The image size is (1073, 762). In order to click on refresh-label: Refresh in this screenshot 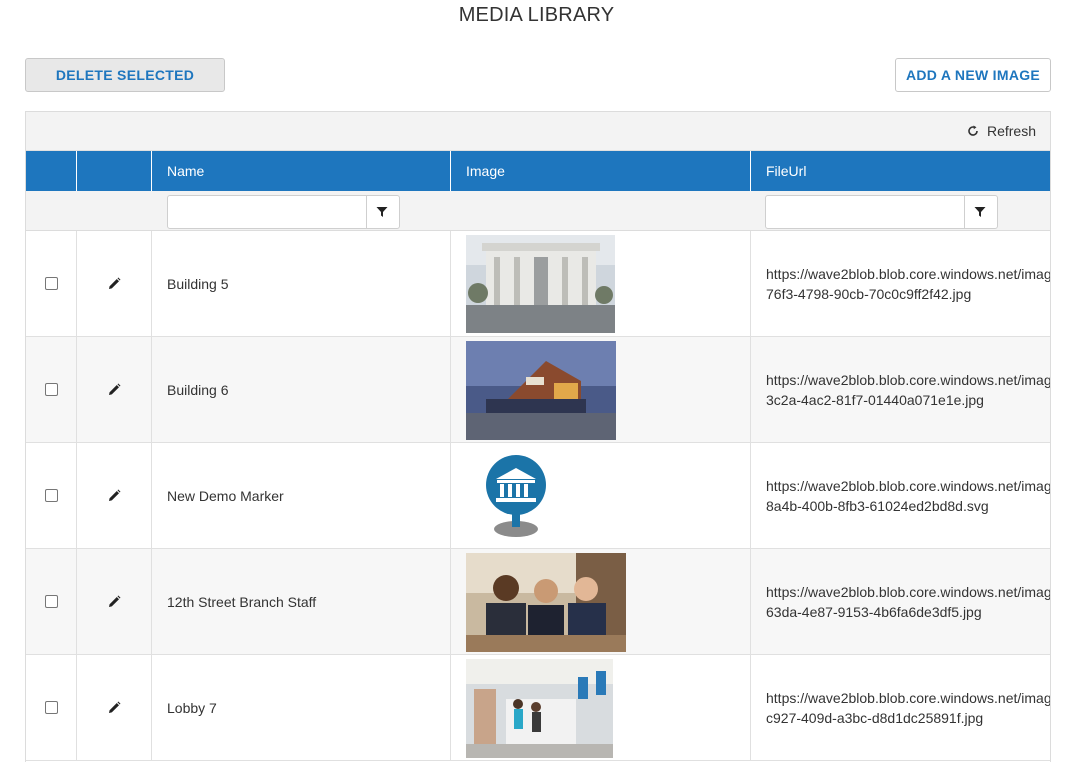, I will do `click(1011, 131)`.